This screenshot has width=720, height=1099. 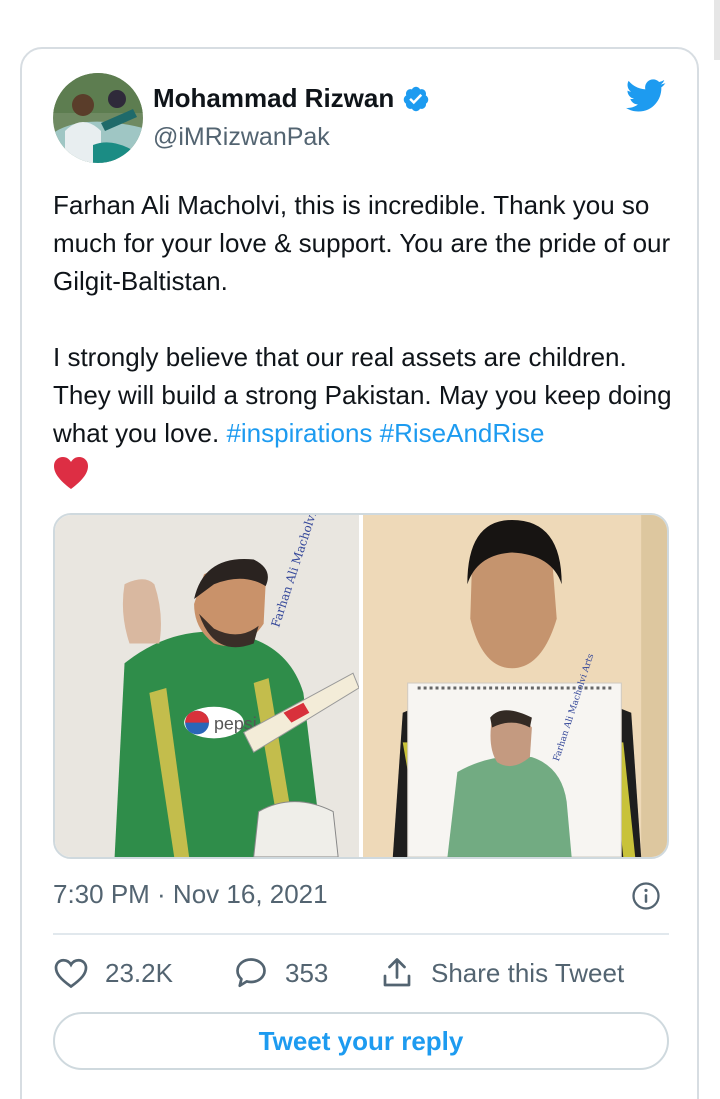 I want to click on reply-button: 353, so click(x=280, y=973).